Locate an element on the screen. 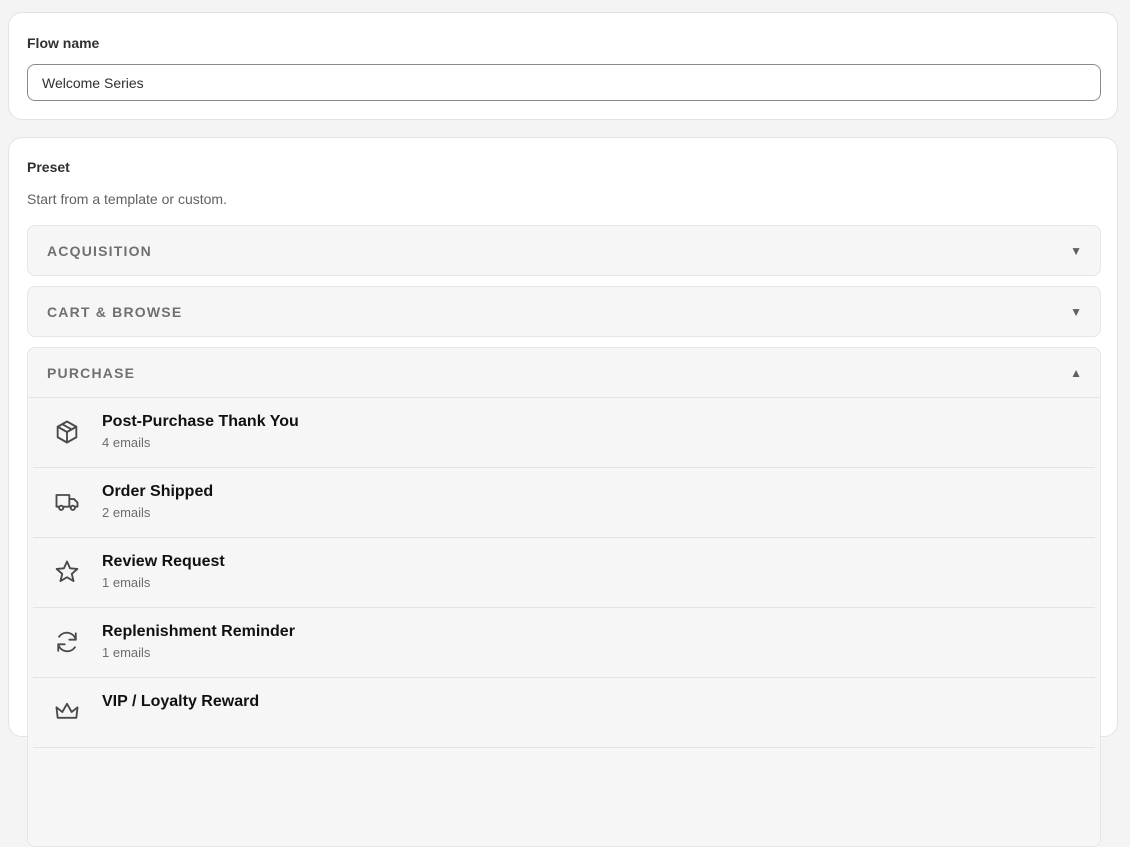 This screenshot has width=1130, height=847. preset-item-order-shipped: Order Shipped 2 emails is located at coordinates (564, 503).